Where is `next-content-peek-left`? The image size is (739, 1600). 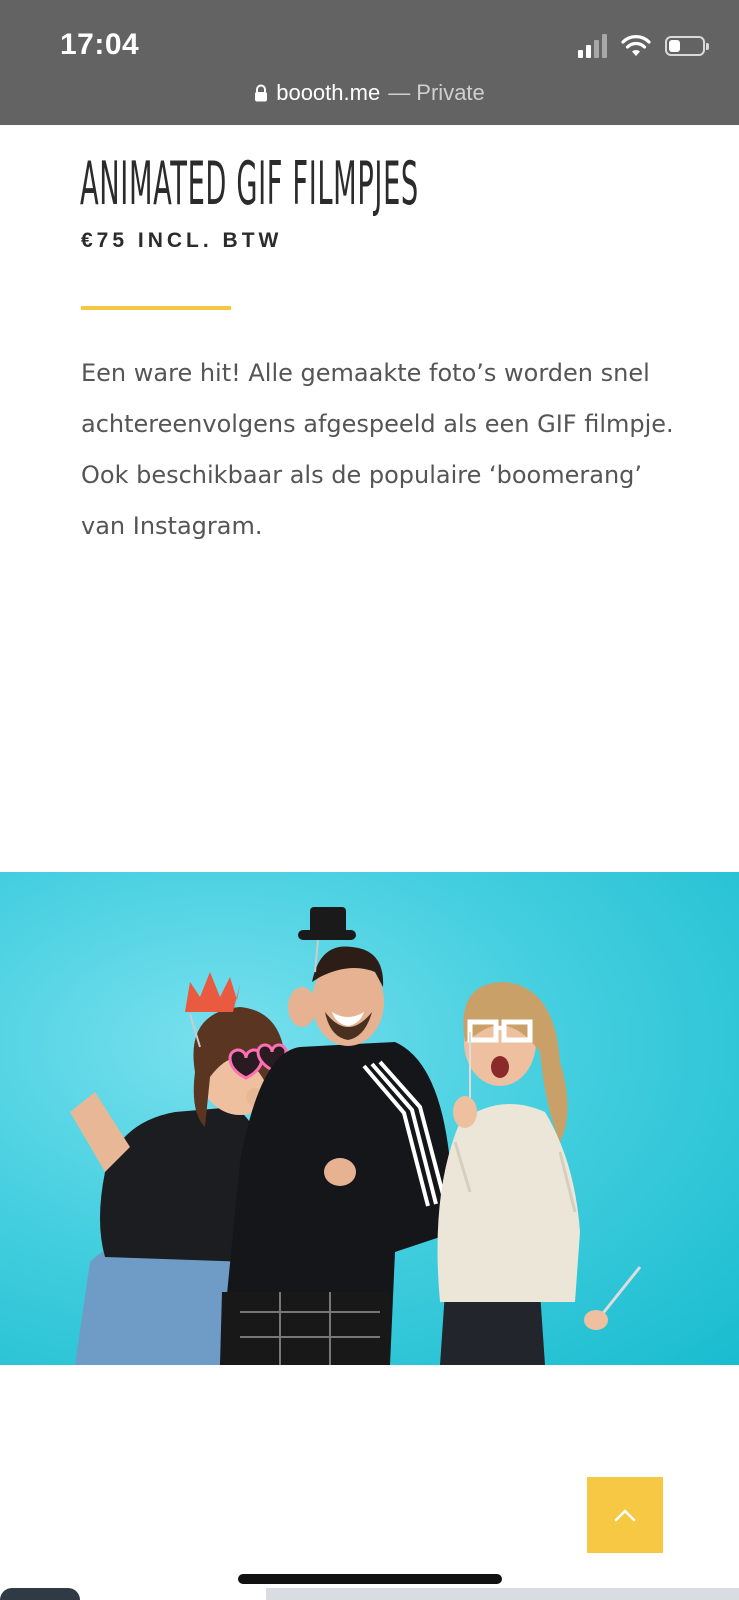 next-content-peek-left is located at coordinates (40, 1594).